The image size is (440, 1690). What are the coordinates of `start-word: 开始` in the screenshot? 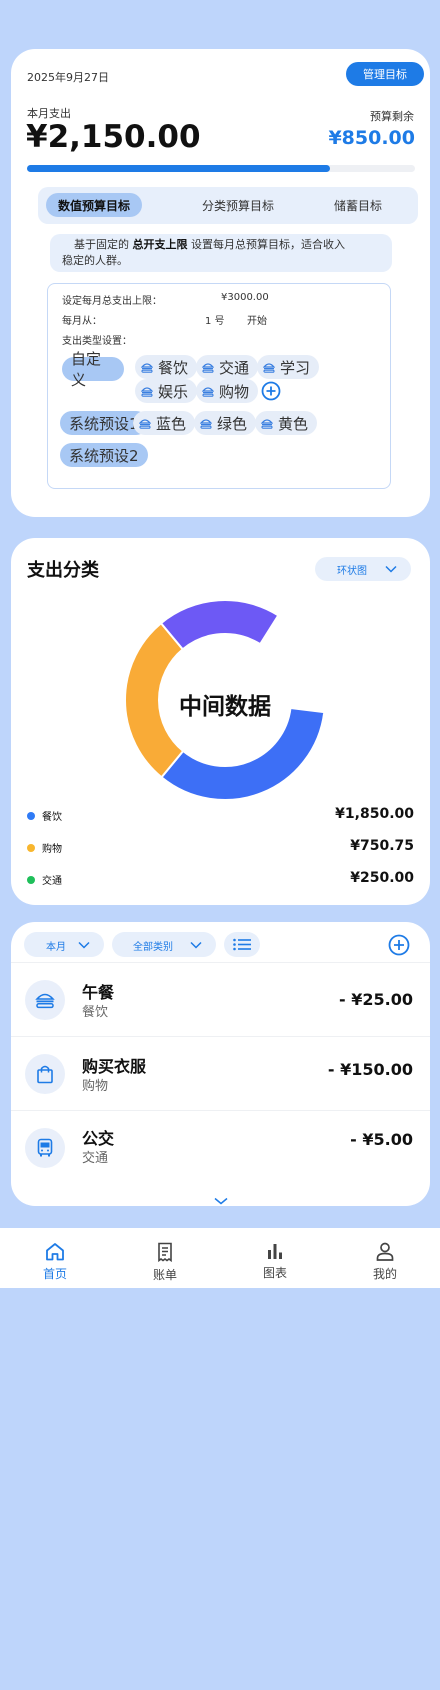 It's located at (257, 321).